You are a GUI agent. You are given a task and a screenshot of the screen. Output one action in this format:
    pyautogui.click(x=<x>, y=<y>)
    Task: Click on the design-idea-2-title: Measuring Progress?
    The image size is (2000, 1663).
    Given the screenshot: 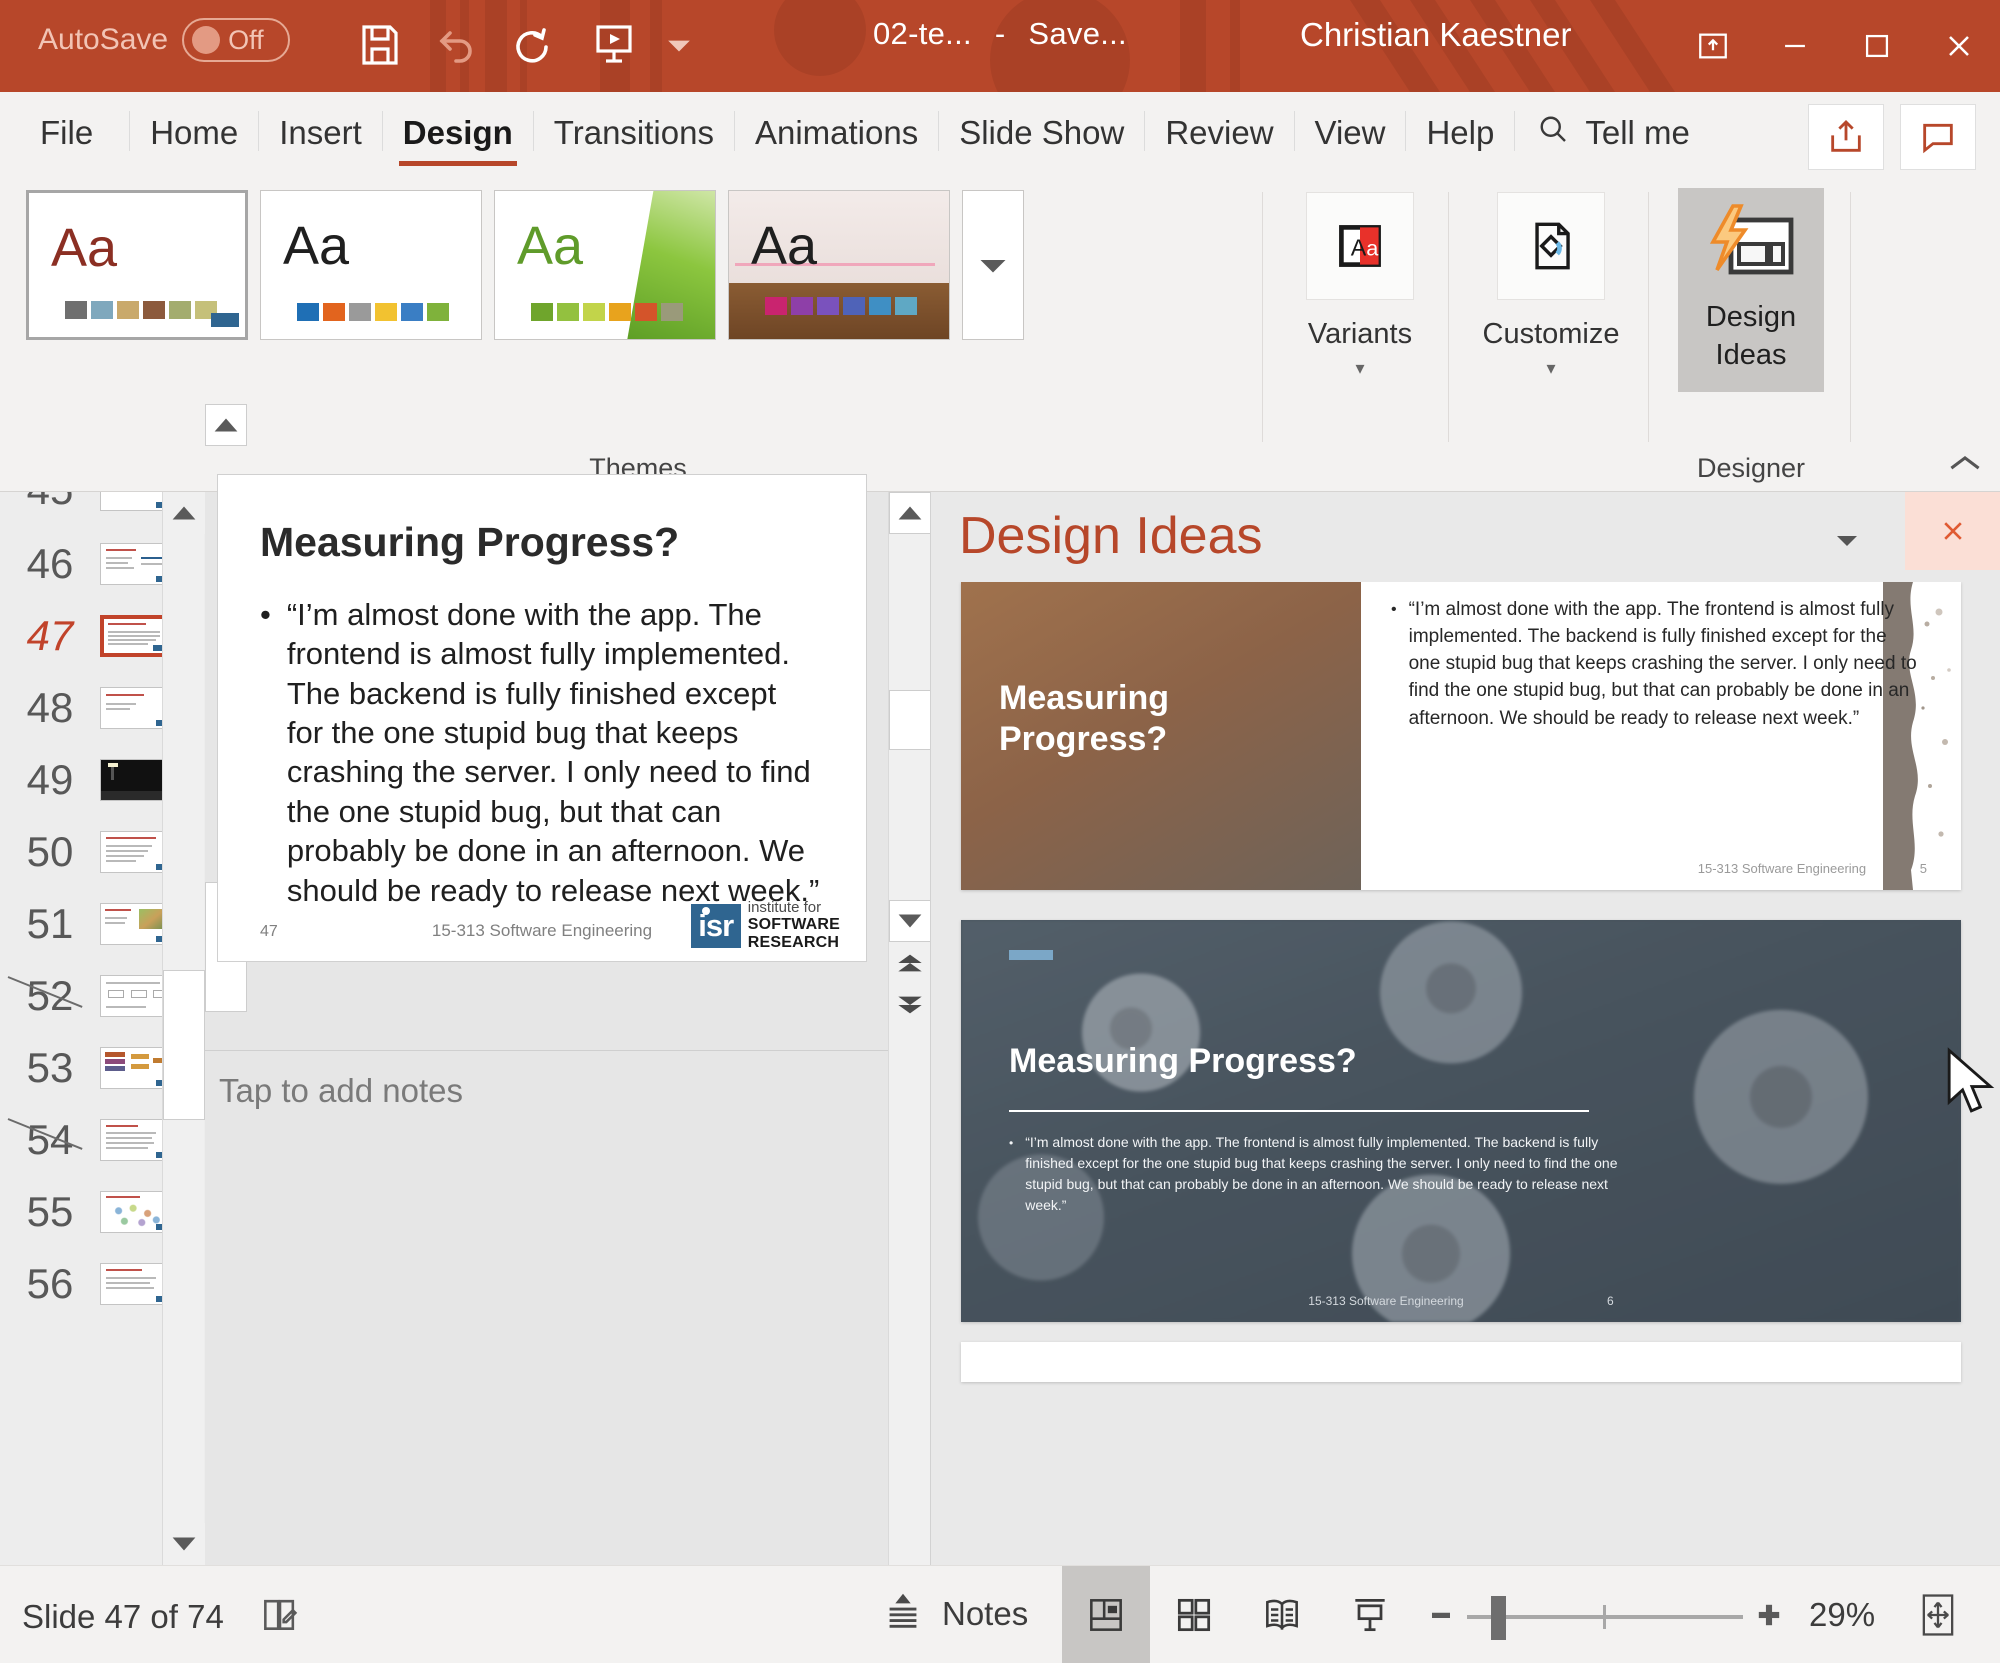 What is the action you would take?
    pyautogui.click(x=1183, y=1061)
    